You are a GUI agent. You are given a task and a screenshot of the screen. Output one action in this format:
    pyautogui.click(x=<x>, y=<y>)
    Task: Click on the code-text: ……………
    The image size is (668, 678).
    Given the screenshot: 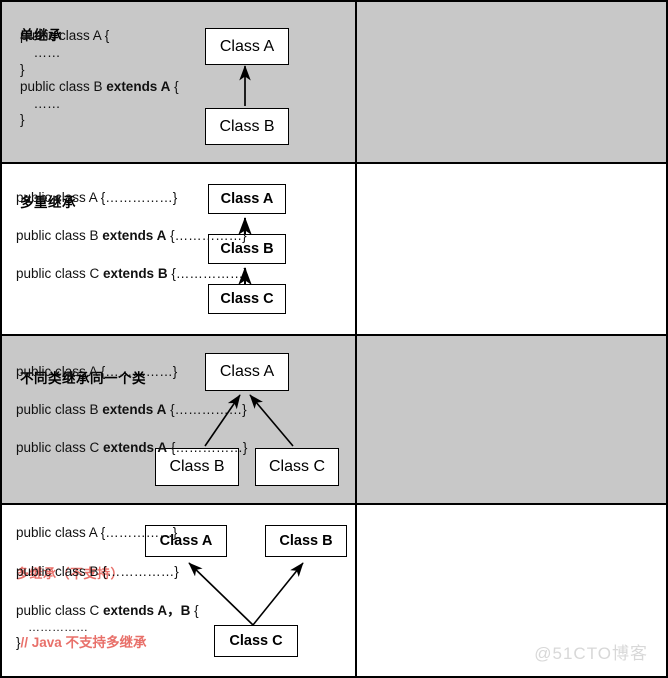 What is the action you would take?
    pyautogui.click(x=52, y=626)
    